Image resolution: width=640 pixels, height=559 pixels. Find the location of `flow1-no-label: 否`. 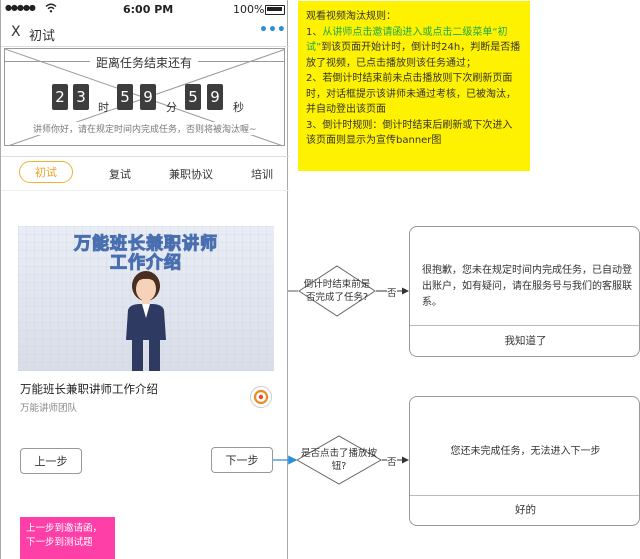

flow1-no-label: 否 is located at coordinates (392, 292).